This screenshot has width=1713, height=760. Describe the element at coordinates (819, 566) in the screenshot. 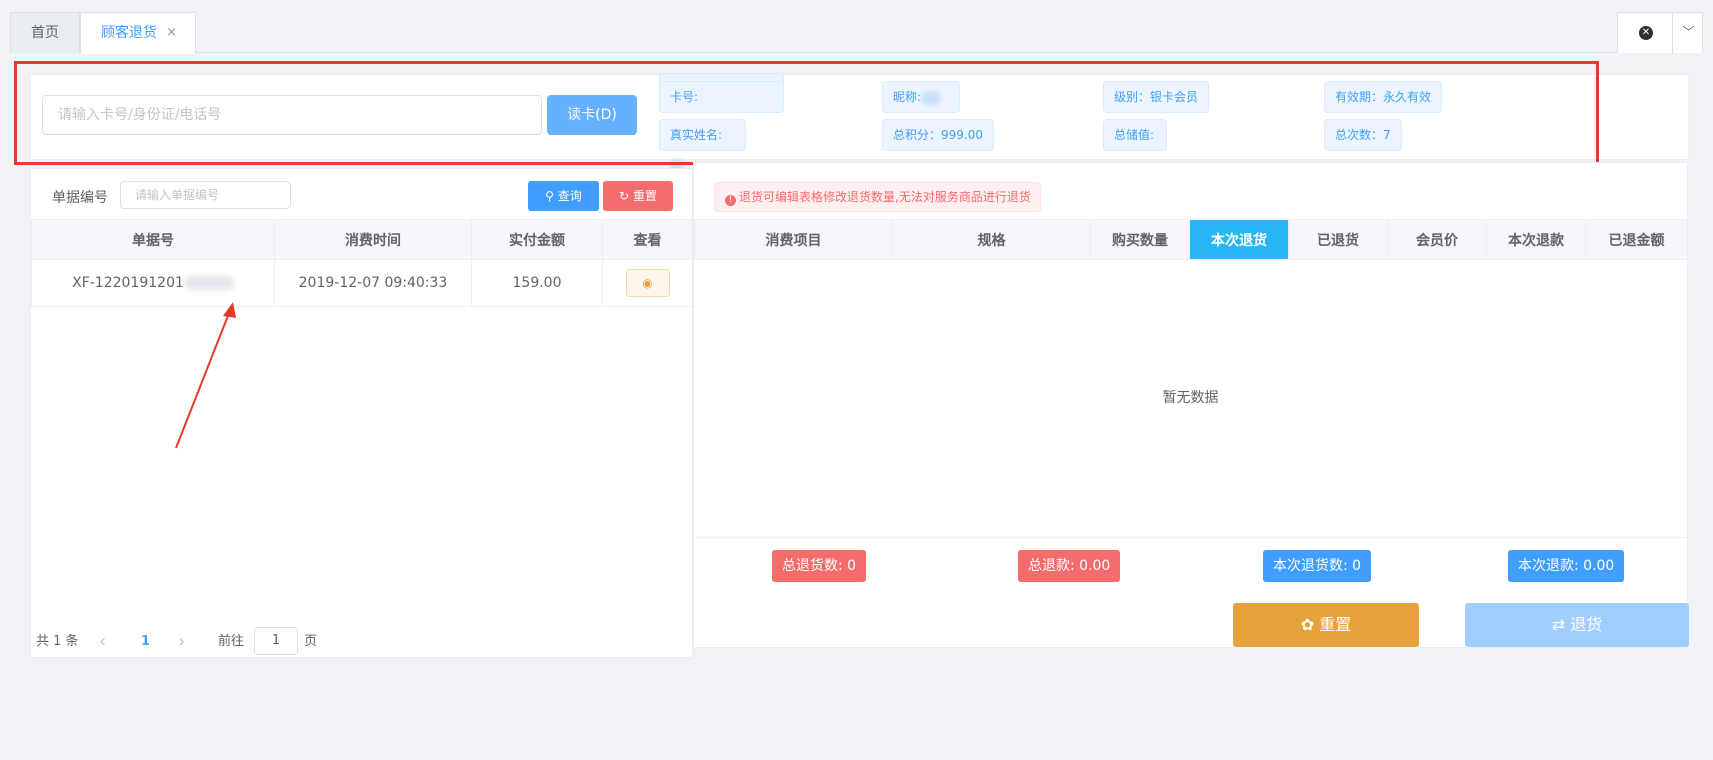

I see `total-return-count-badge: 总退货数: 0` at that location.